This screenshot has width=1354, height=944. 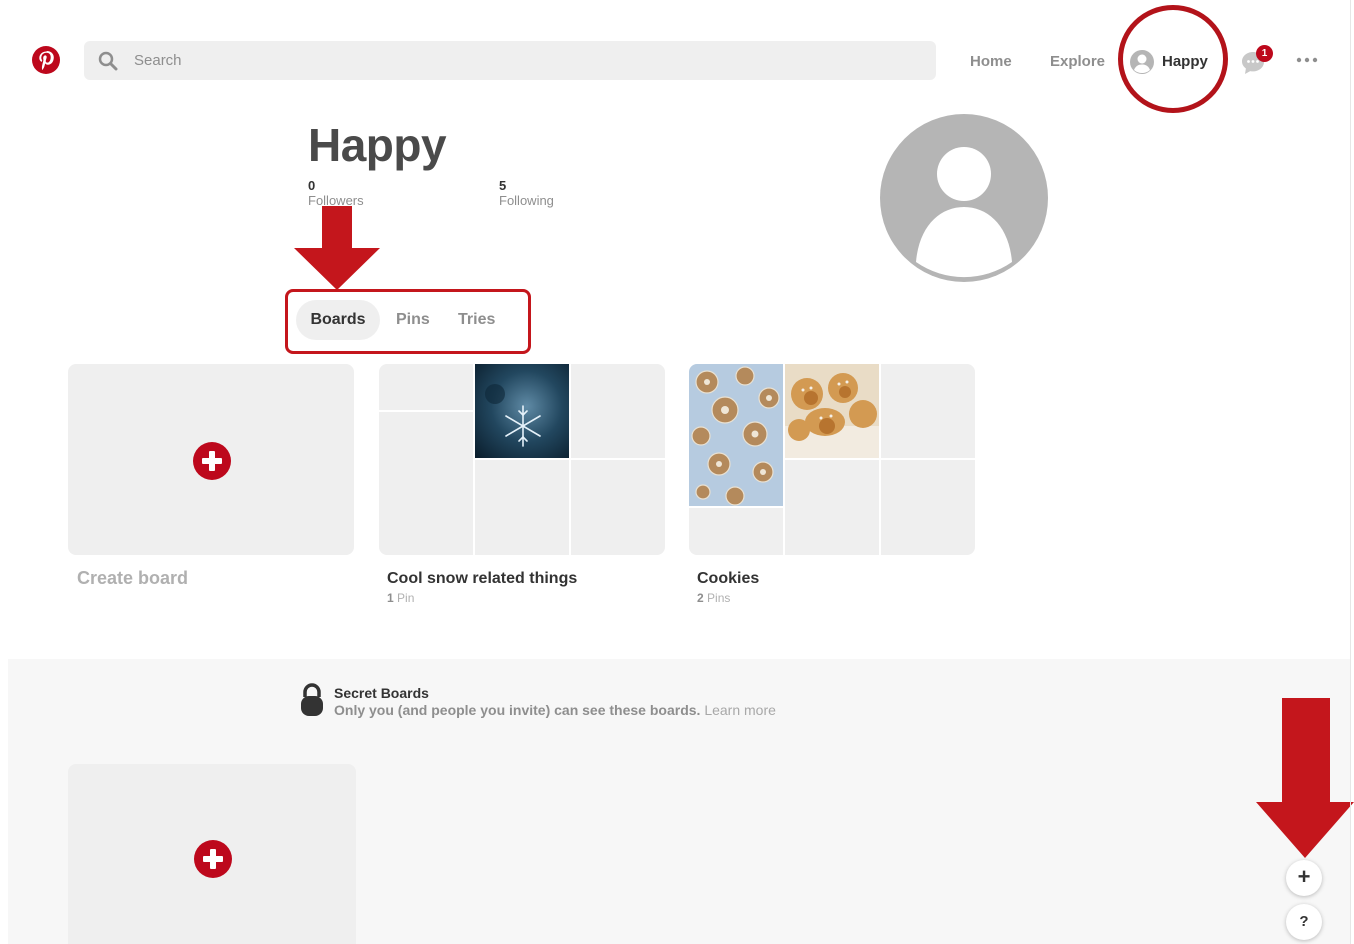 I want to click on help-button: ?, so click(x=1304, y=922).